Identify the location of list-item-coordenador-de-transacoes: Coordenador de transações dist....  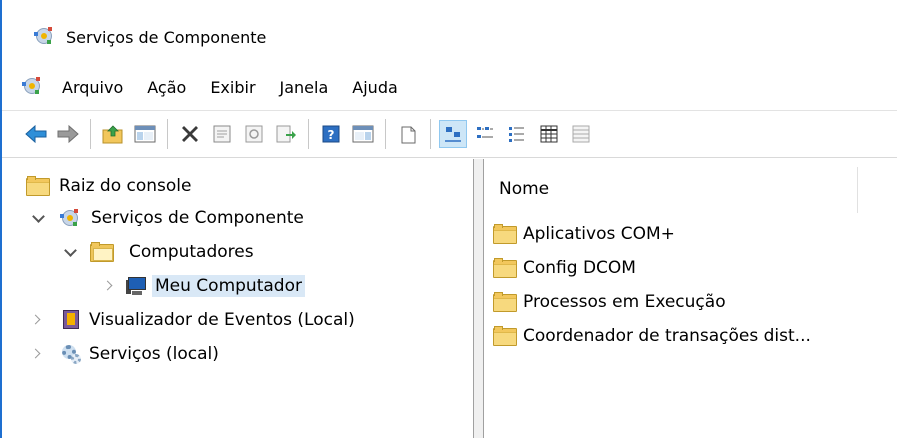
(652, 336).